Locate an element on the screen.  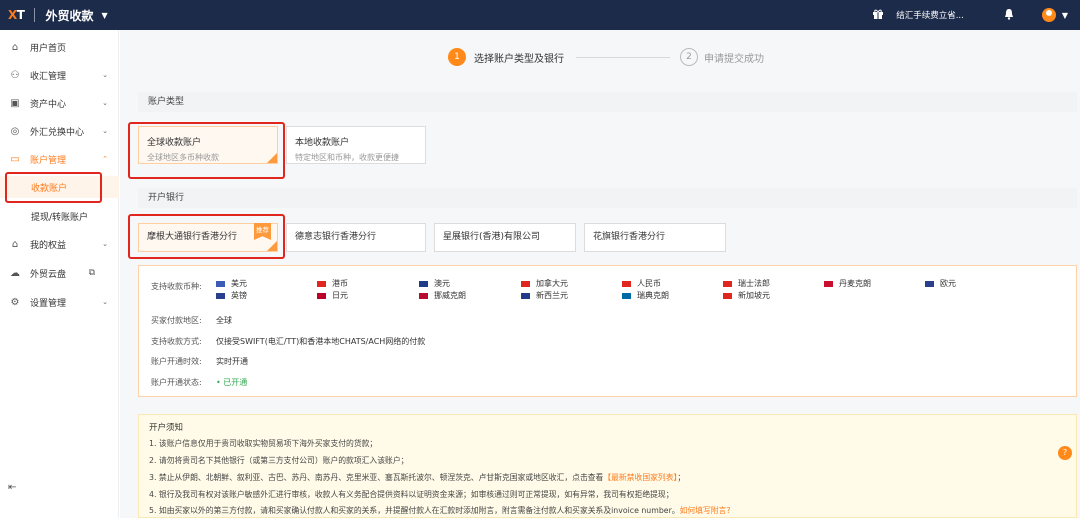
step-1-number: 1 is located at coordinates (457, 57).